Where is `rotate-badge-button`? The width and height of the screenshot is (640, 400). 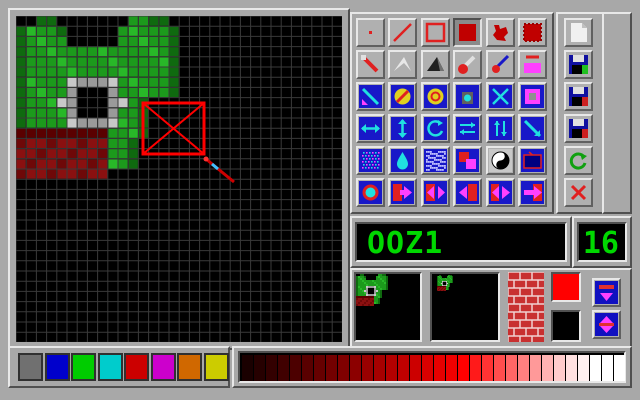 rotate-badge-button is located at coordinates (403, 96).